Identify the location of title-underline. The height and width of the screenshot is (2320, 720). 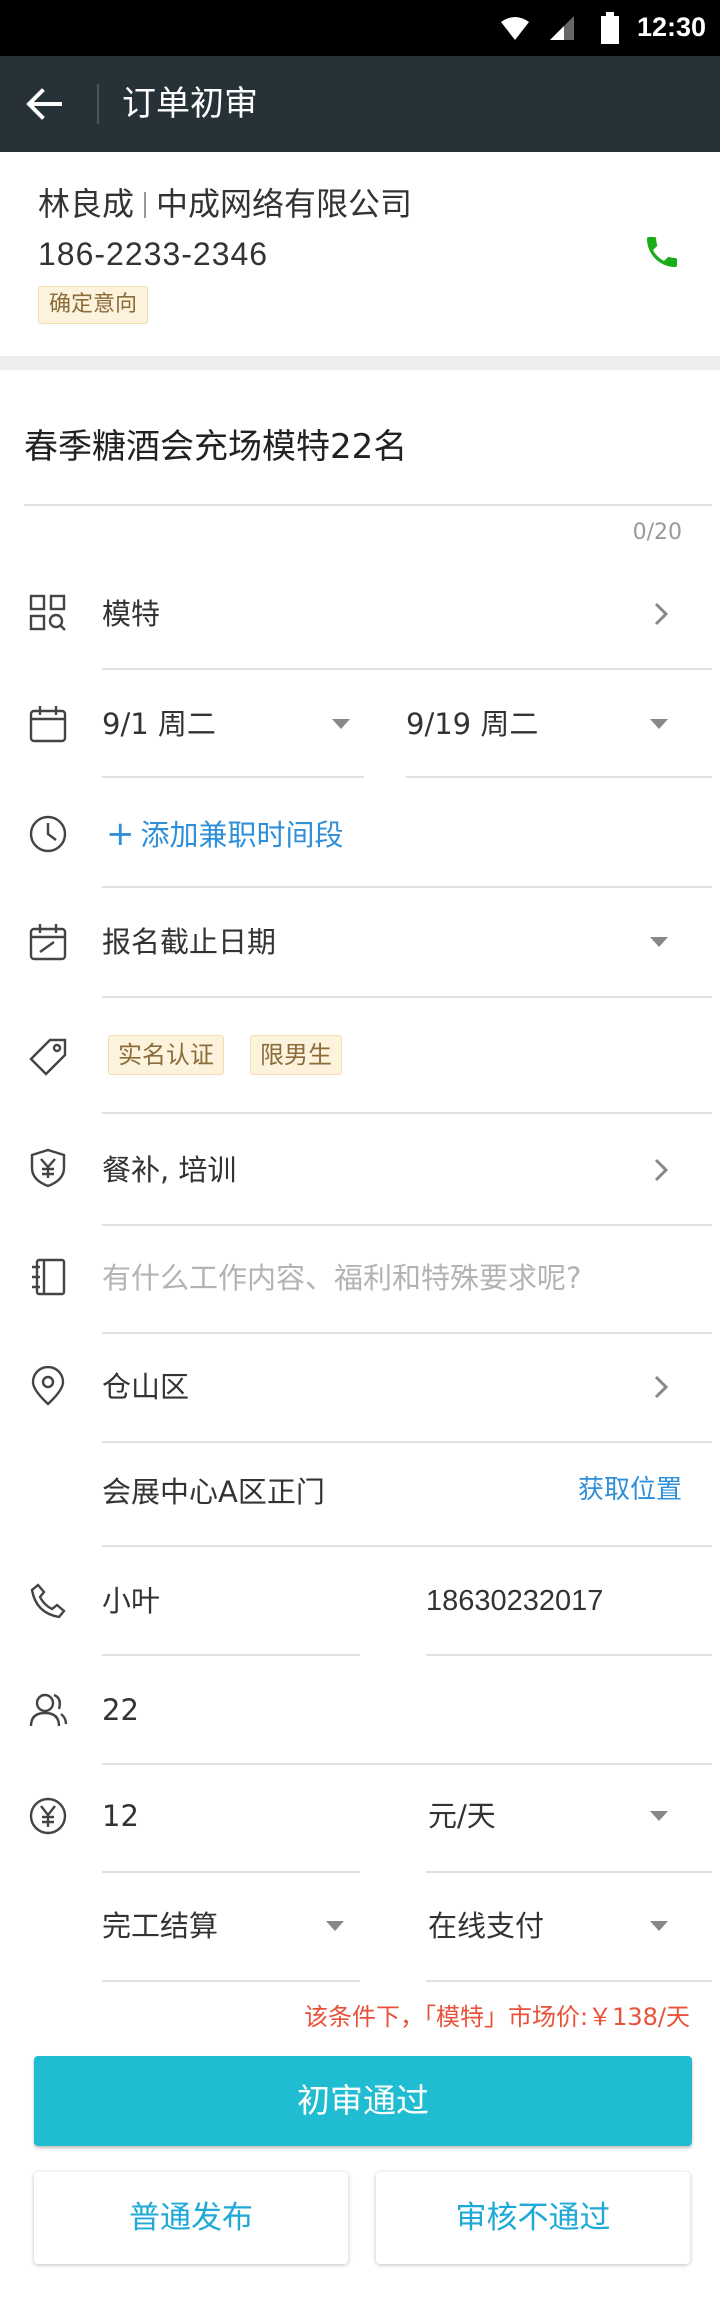
(368, 505).